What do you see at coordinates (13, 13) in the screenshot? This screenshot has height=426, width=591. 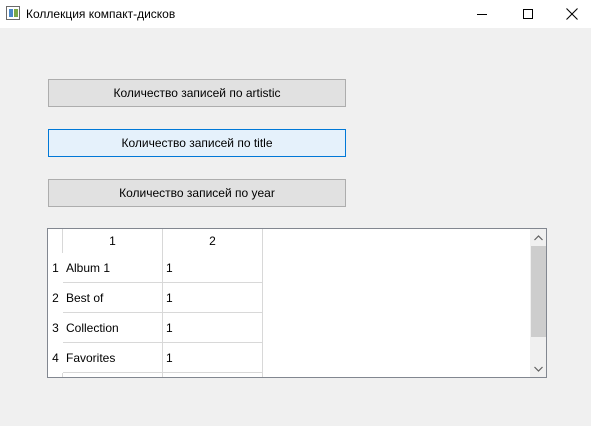 I see `app-window-icon` at bounding box center [13, 13].